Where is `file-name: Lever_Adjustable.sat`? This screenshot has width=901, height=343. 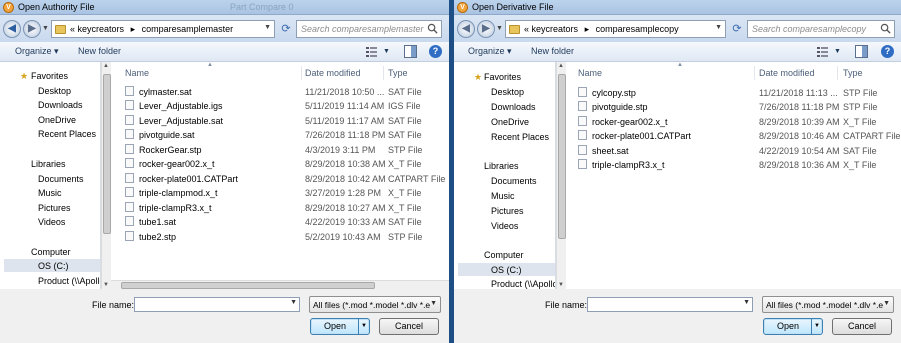 file-name: Lever_Adjustable.sat is located at coordinates (181, 121).